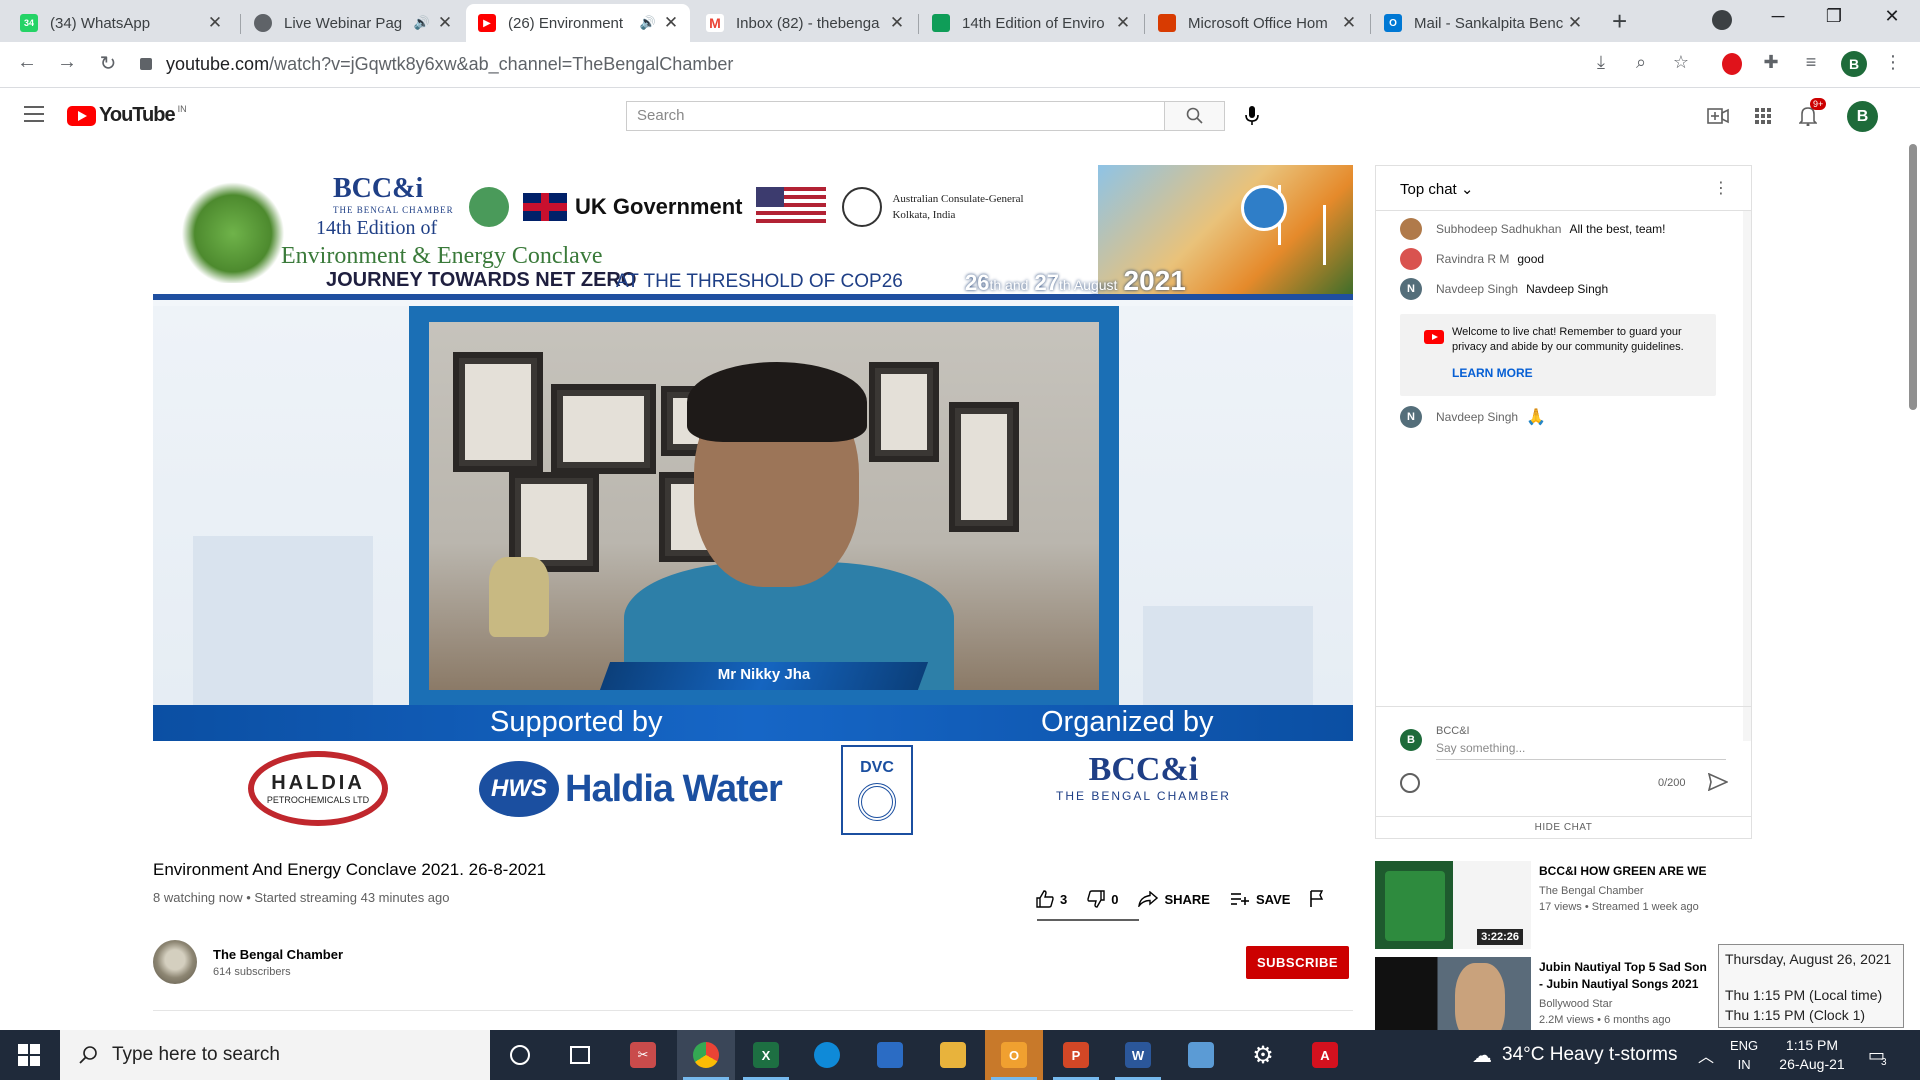 Image resolution: width=1920 pixels, height=1080 pixels. I want to click on powerpoint-icon: P, so click(1076, 1055).